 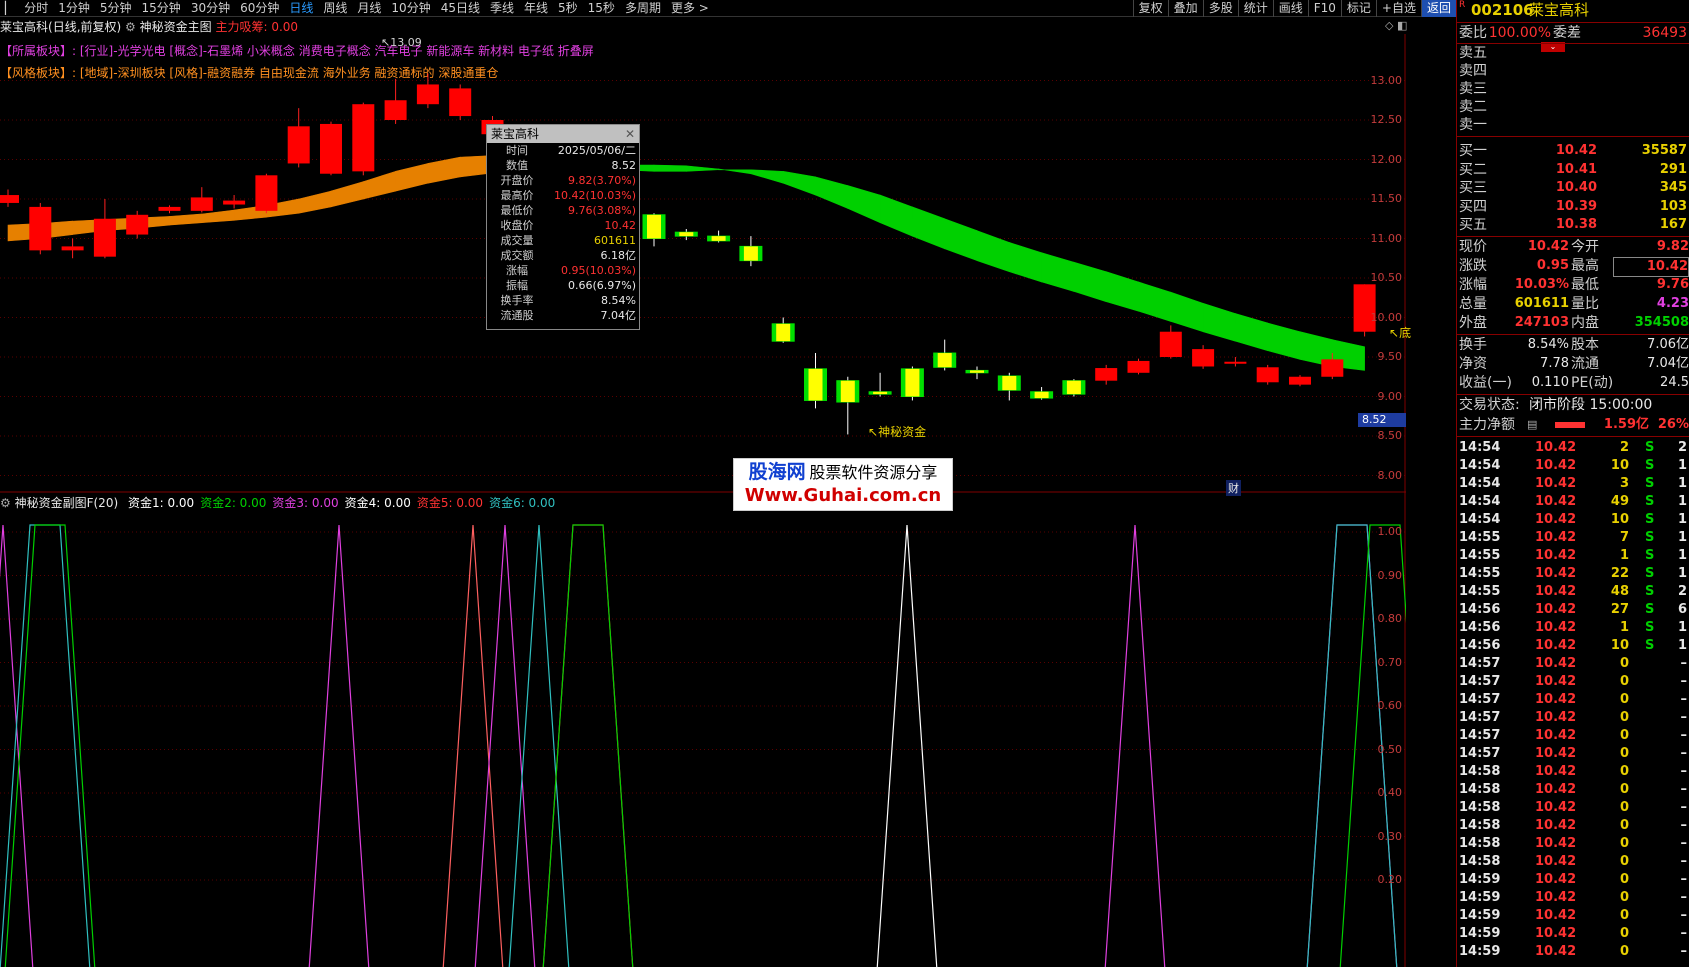 I want to click on toolbar-button-3: 统计, so click(x=1255, y=8).